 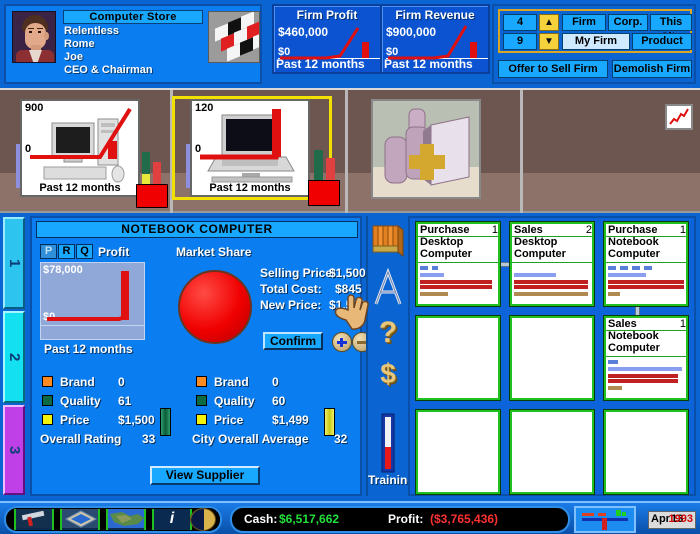 I want to click on display-artwork, so click(x=426, y=149).